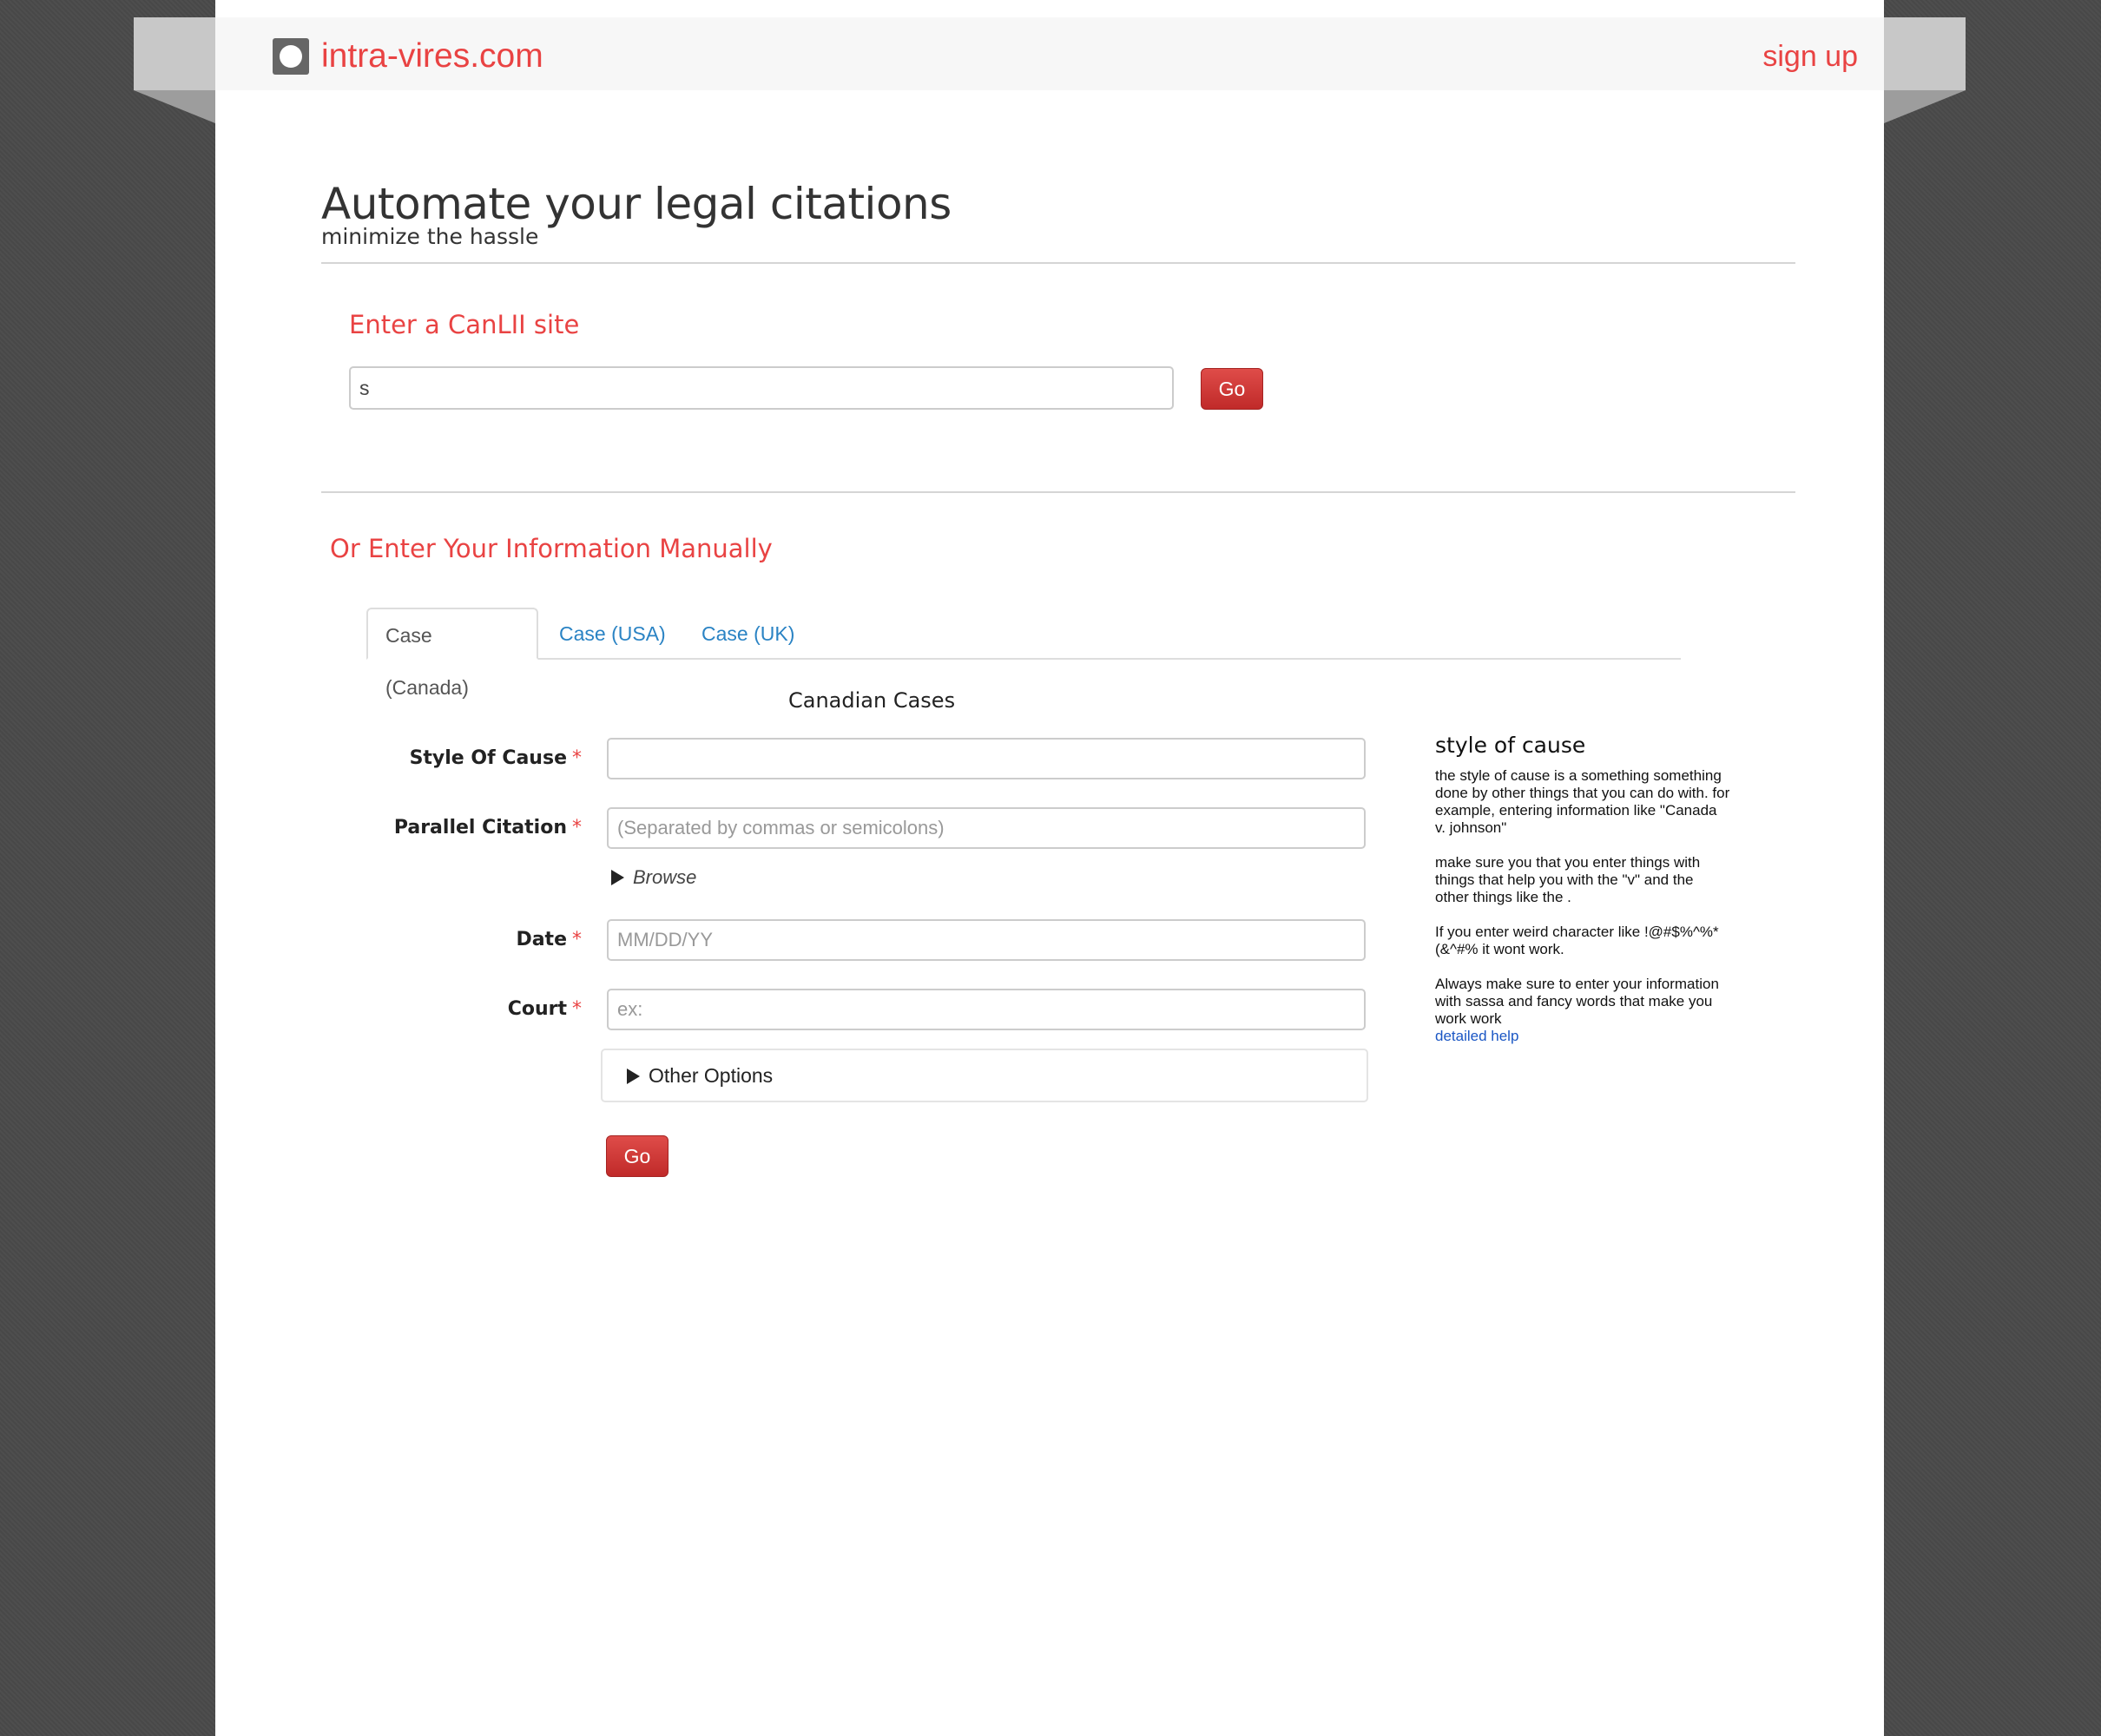 Image resolution: width=2101 pixels, height=1736 pixels. What do you see at coordinates (986, 940) in the screenshot?
I see `date-input` at bounding box center [986, 940].